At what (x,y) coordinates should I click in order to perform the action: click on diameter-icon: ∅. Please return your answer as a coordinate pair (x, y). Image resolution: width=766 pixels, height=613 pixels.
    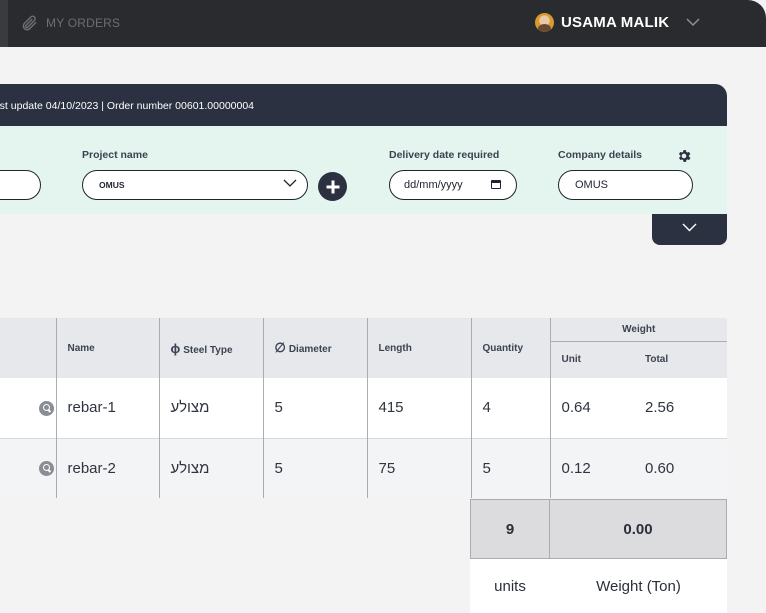
    Looking at the image, I should click on (280, 347).